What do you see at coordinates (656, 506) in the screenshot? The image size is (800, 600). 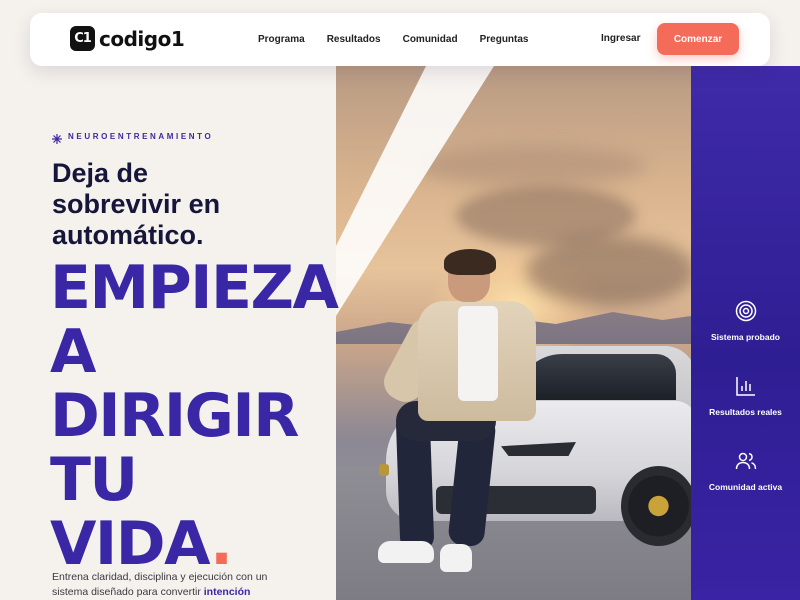 I see `car-wheel` at bounding box center [656, 506].